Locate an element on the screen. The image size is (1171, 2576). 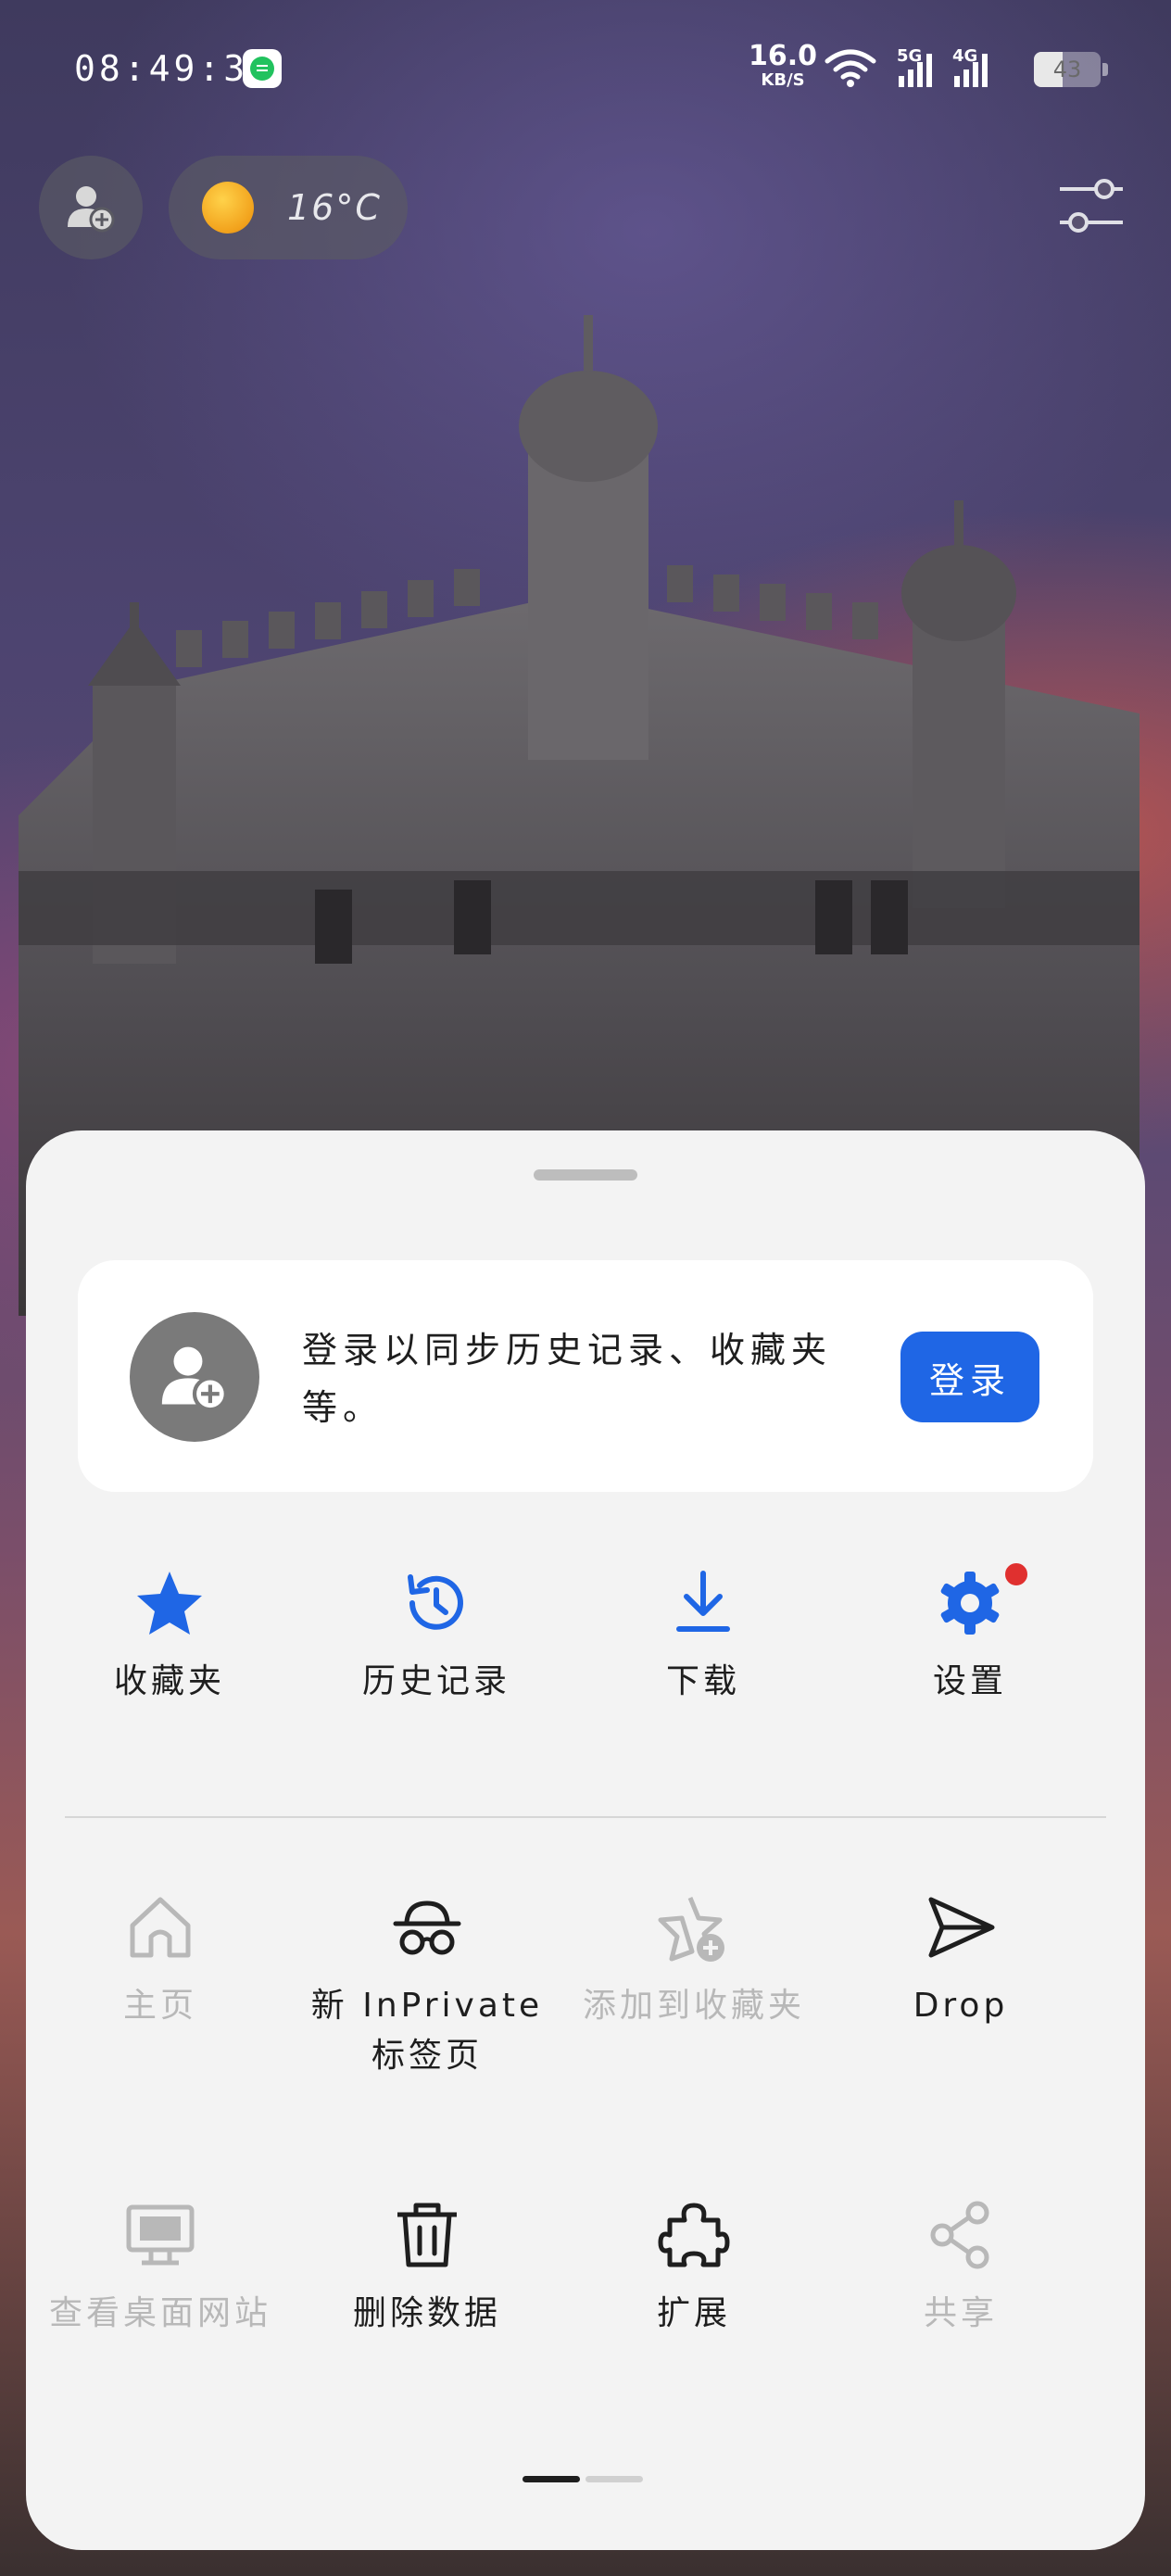
settings-button: 设置 is located at coordinates (970, 1633).